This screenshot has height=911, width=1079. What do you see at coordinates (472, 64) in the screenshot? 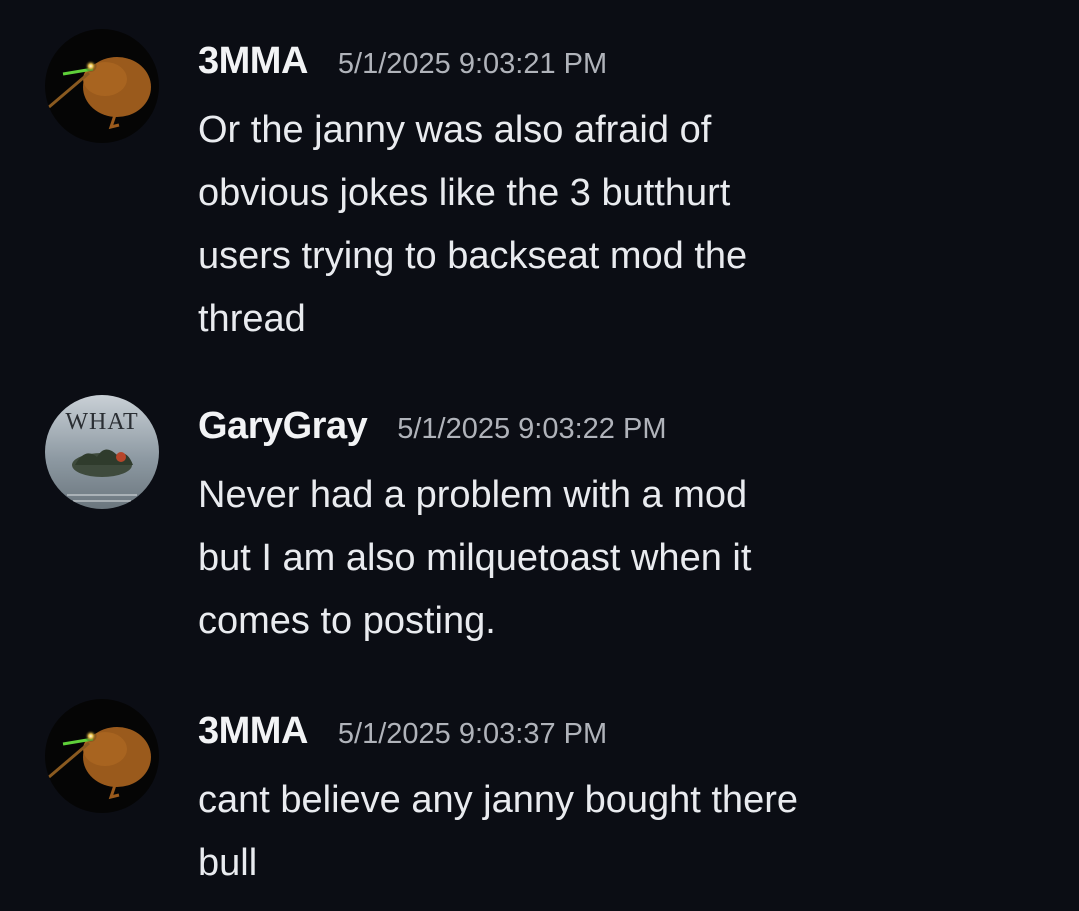
I see `timestamp: 5/1/2025 9:03:21 PM` at bounding box center [472, 64].